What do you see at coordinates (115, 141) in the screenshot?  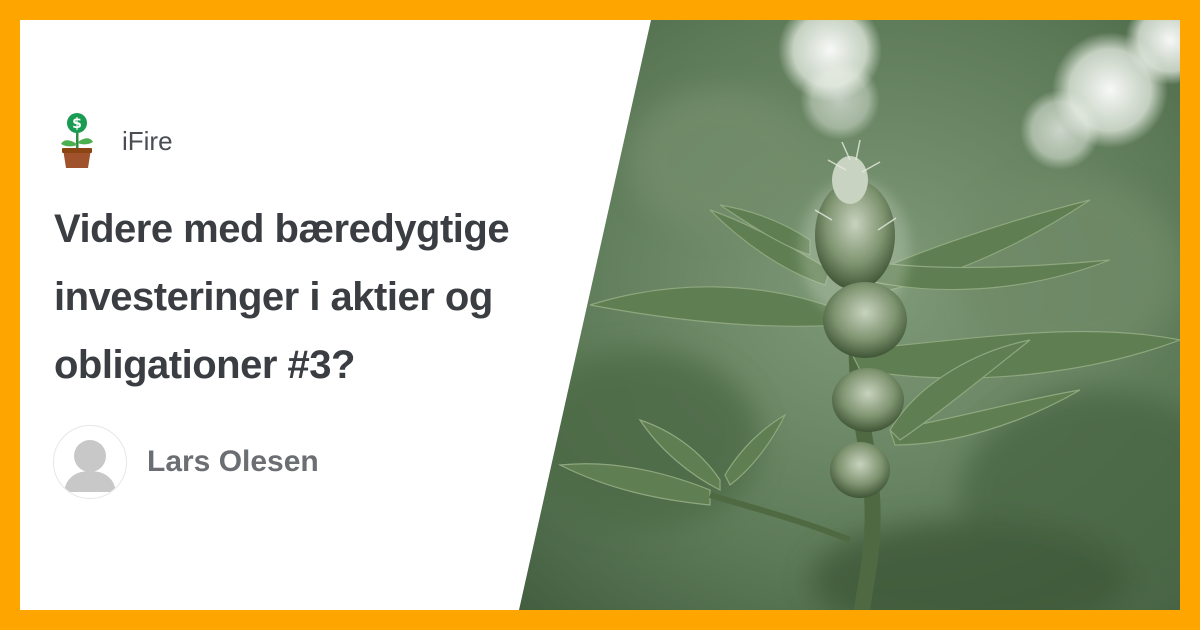 I see `brand: $ iFire` at bounding box center [115, 141].